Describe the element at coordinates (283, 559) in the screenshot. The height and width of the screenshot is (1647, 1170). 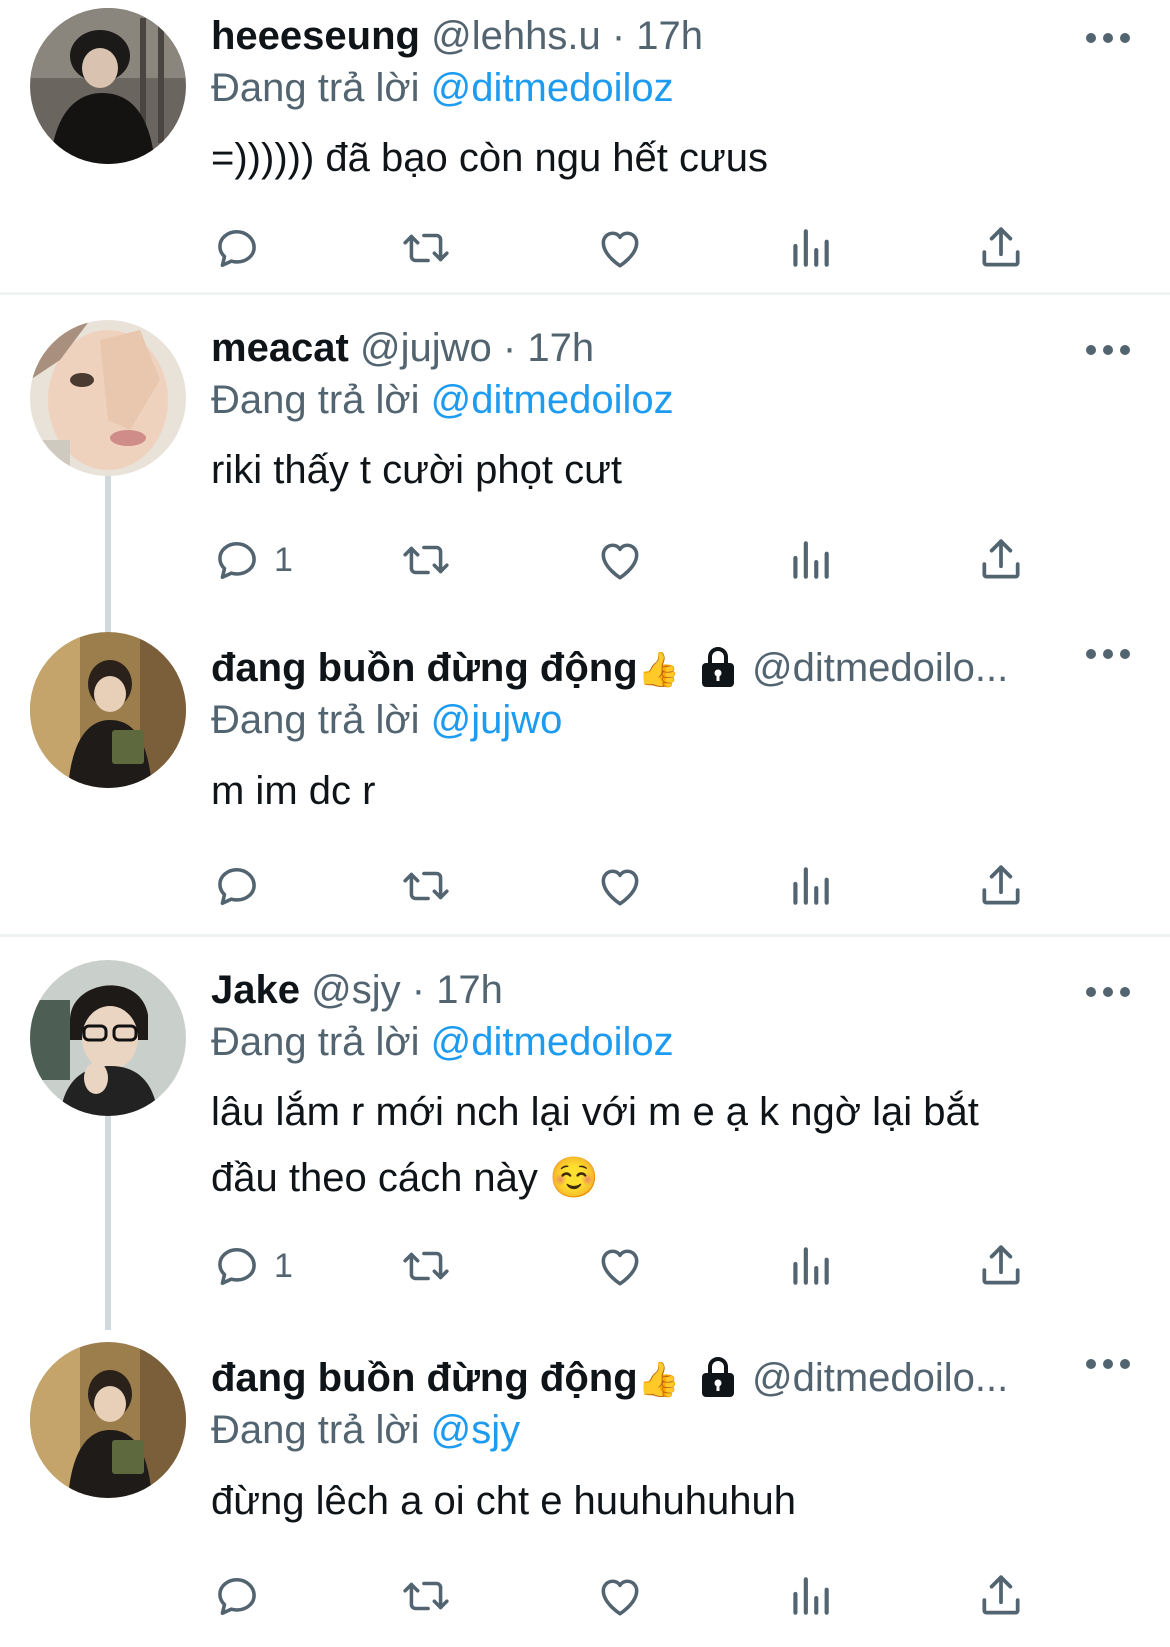
I see `reply-count: 1` at that location.